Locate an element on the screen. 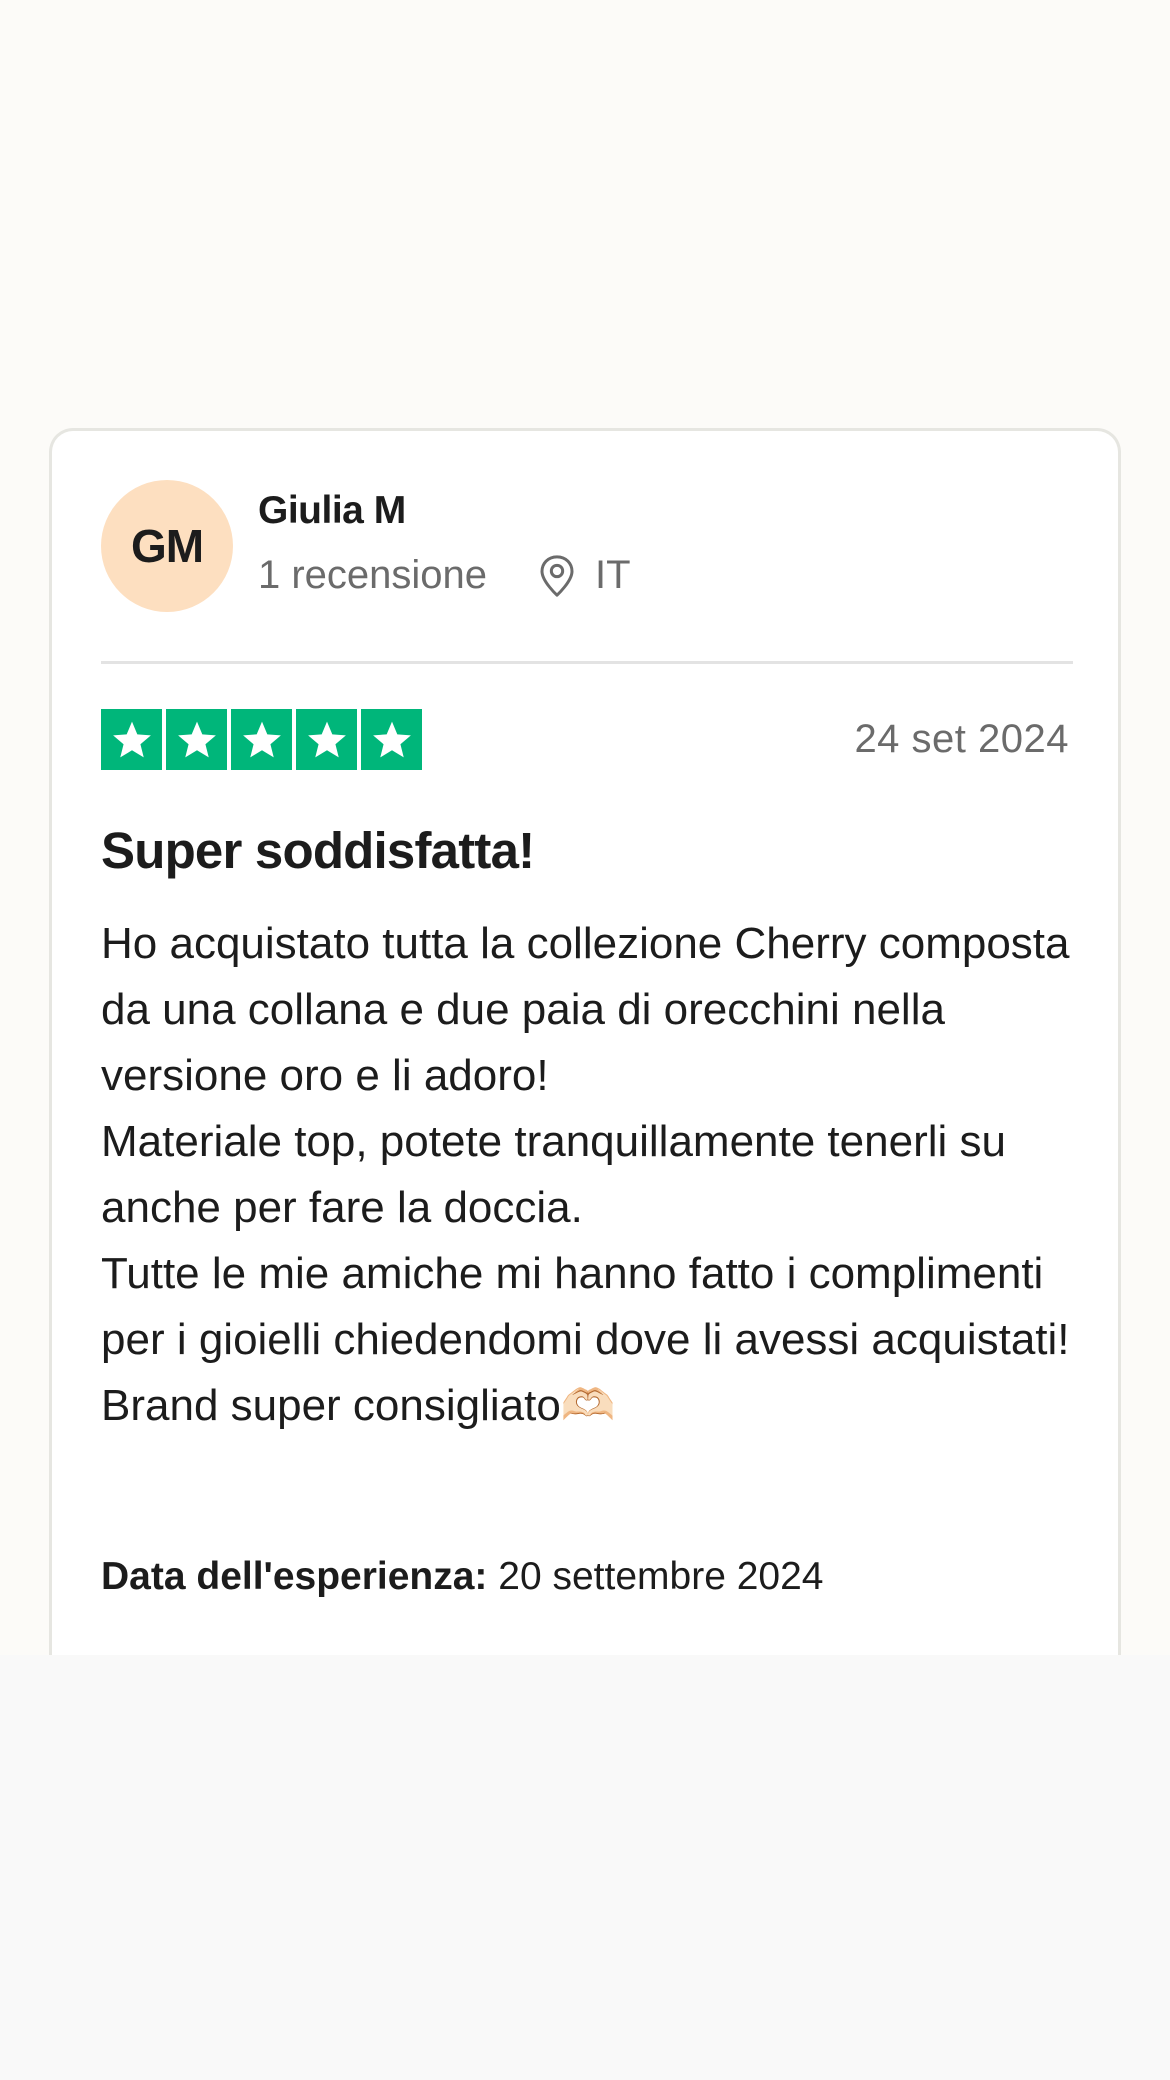 The image size is (1170, 2080). review-title: Super soddisfatta! is located at coordinates (318, 850).